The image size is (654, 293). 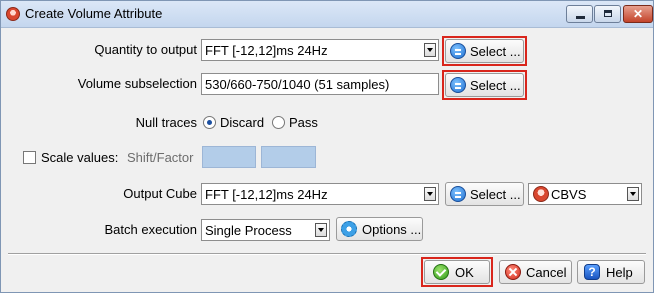 I want to click on discard-label: Discard, so click(x=242, y=122).